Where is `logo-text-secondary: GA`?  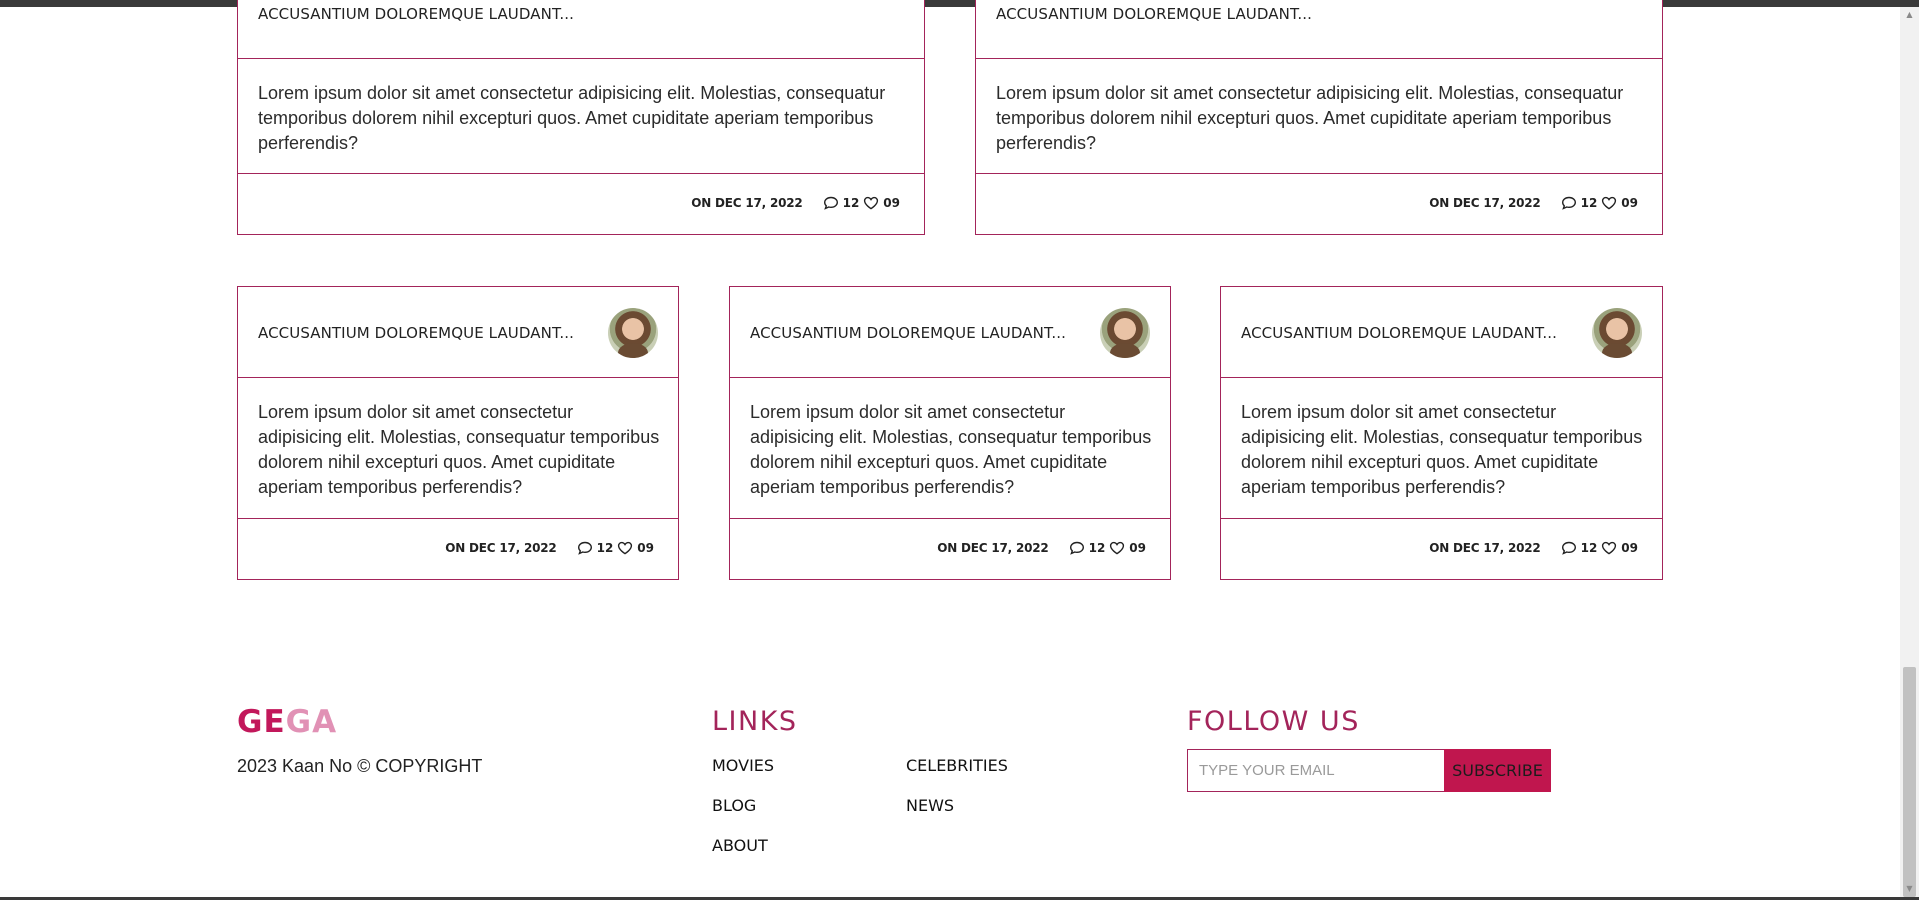
logo-text-secondary: GA is located at coordinates (311, 722).